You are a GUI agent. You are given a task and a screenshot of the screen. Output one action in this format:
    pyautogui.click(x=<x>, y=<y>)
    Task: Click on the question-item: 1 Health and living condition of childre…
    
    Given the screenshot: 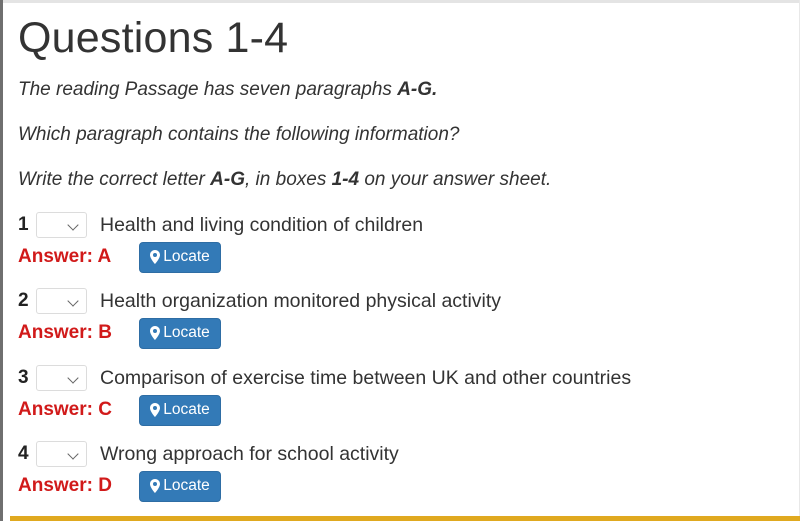 What is the action you would take?
    pyautogui.click(x=398, y=251)
    